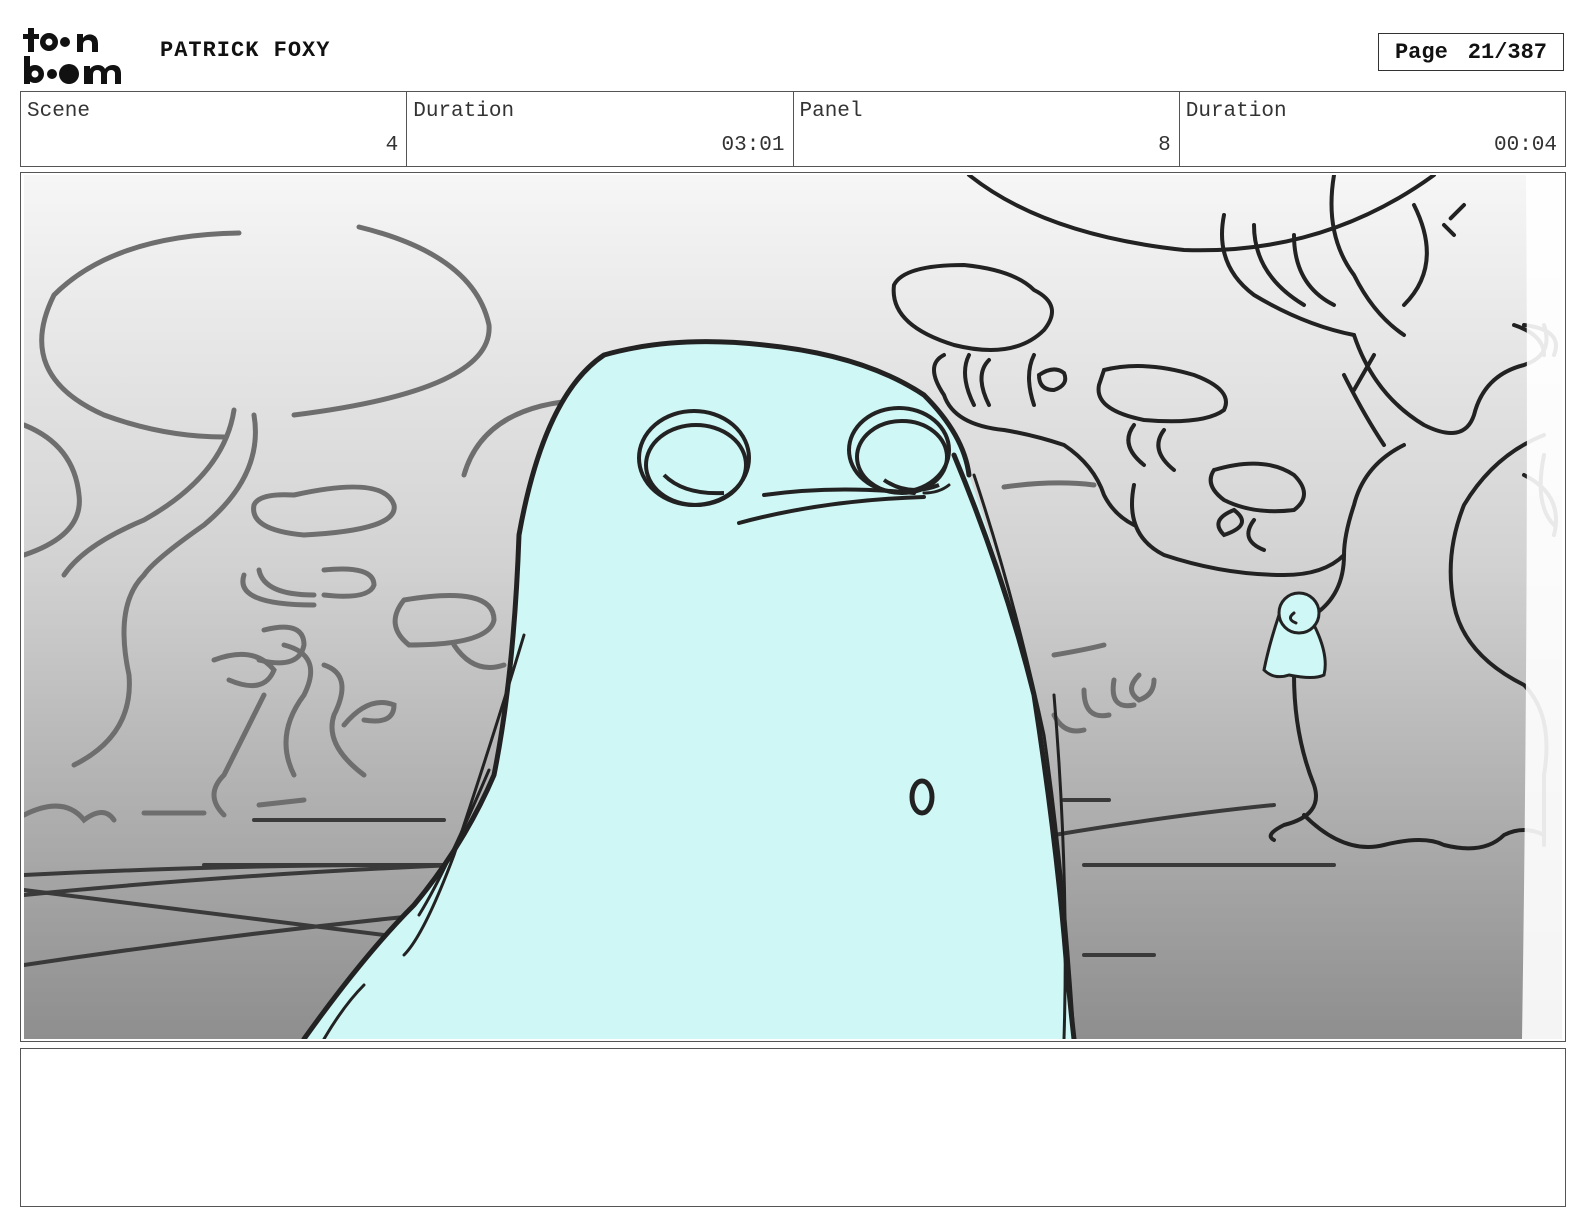 The height and width of the screenshot is (1224, 1584). Describe the element at coordinates (1372, 129) in the screenshot. I see `panel-duration-cell: Duration 00:04` at that location.